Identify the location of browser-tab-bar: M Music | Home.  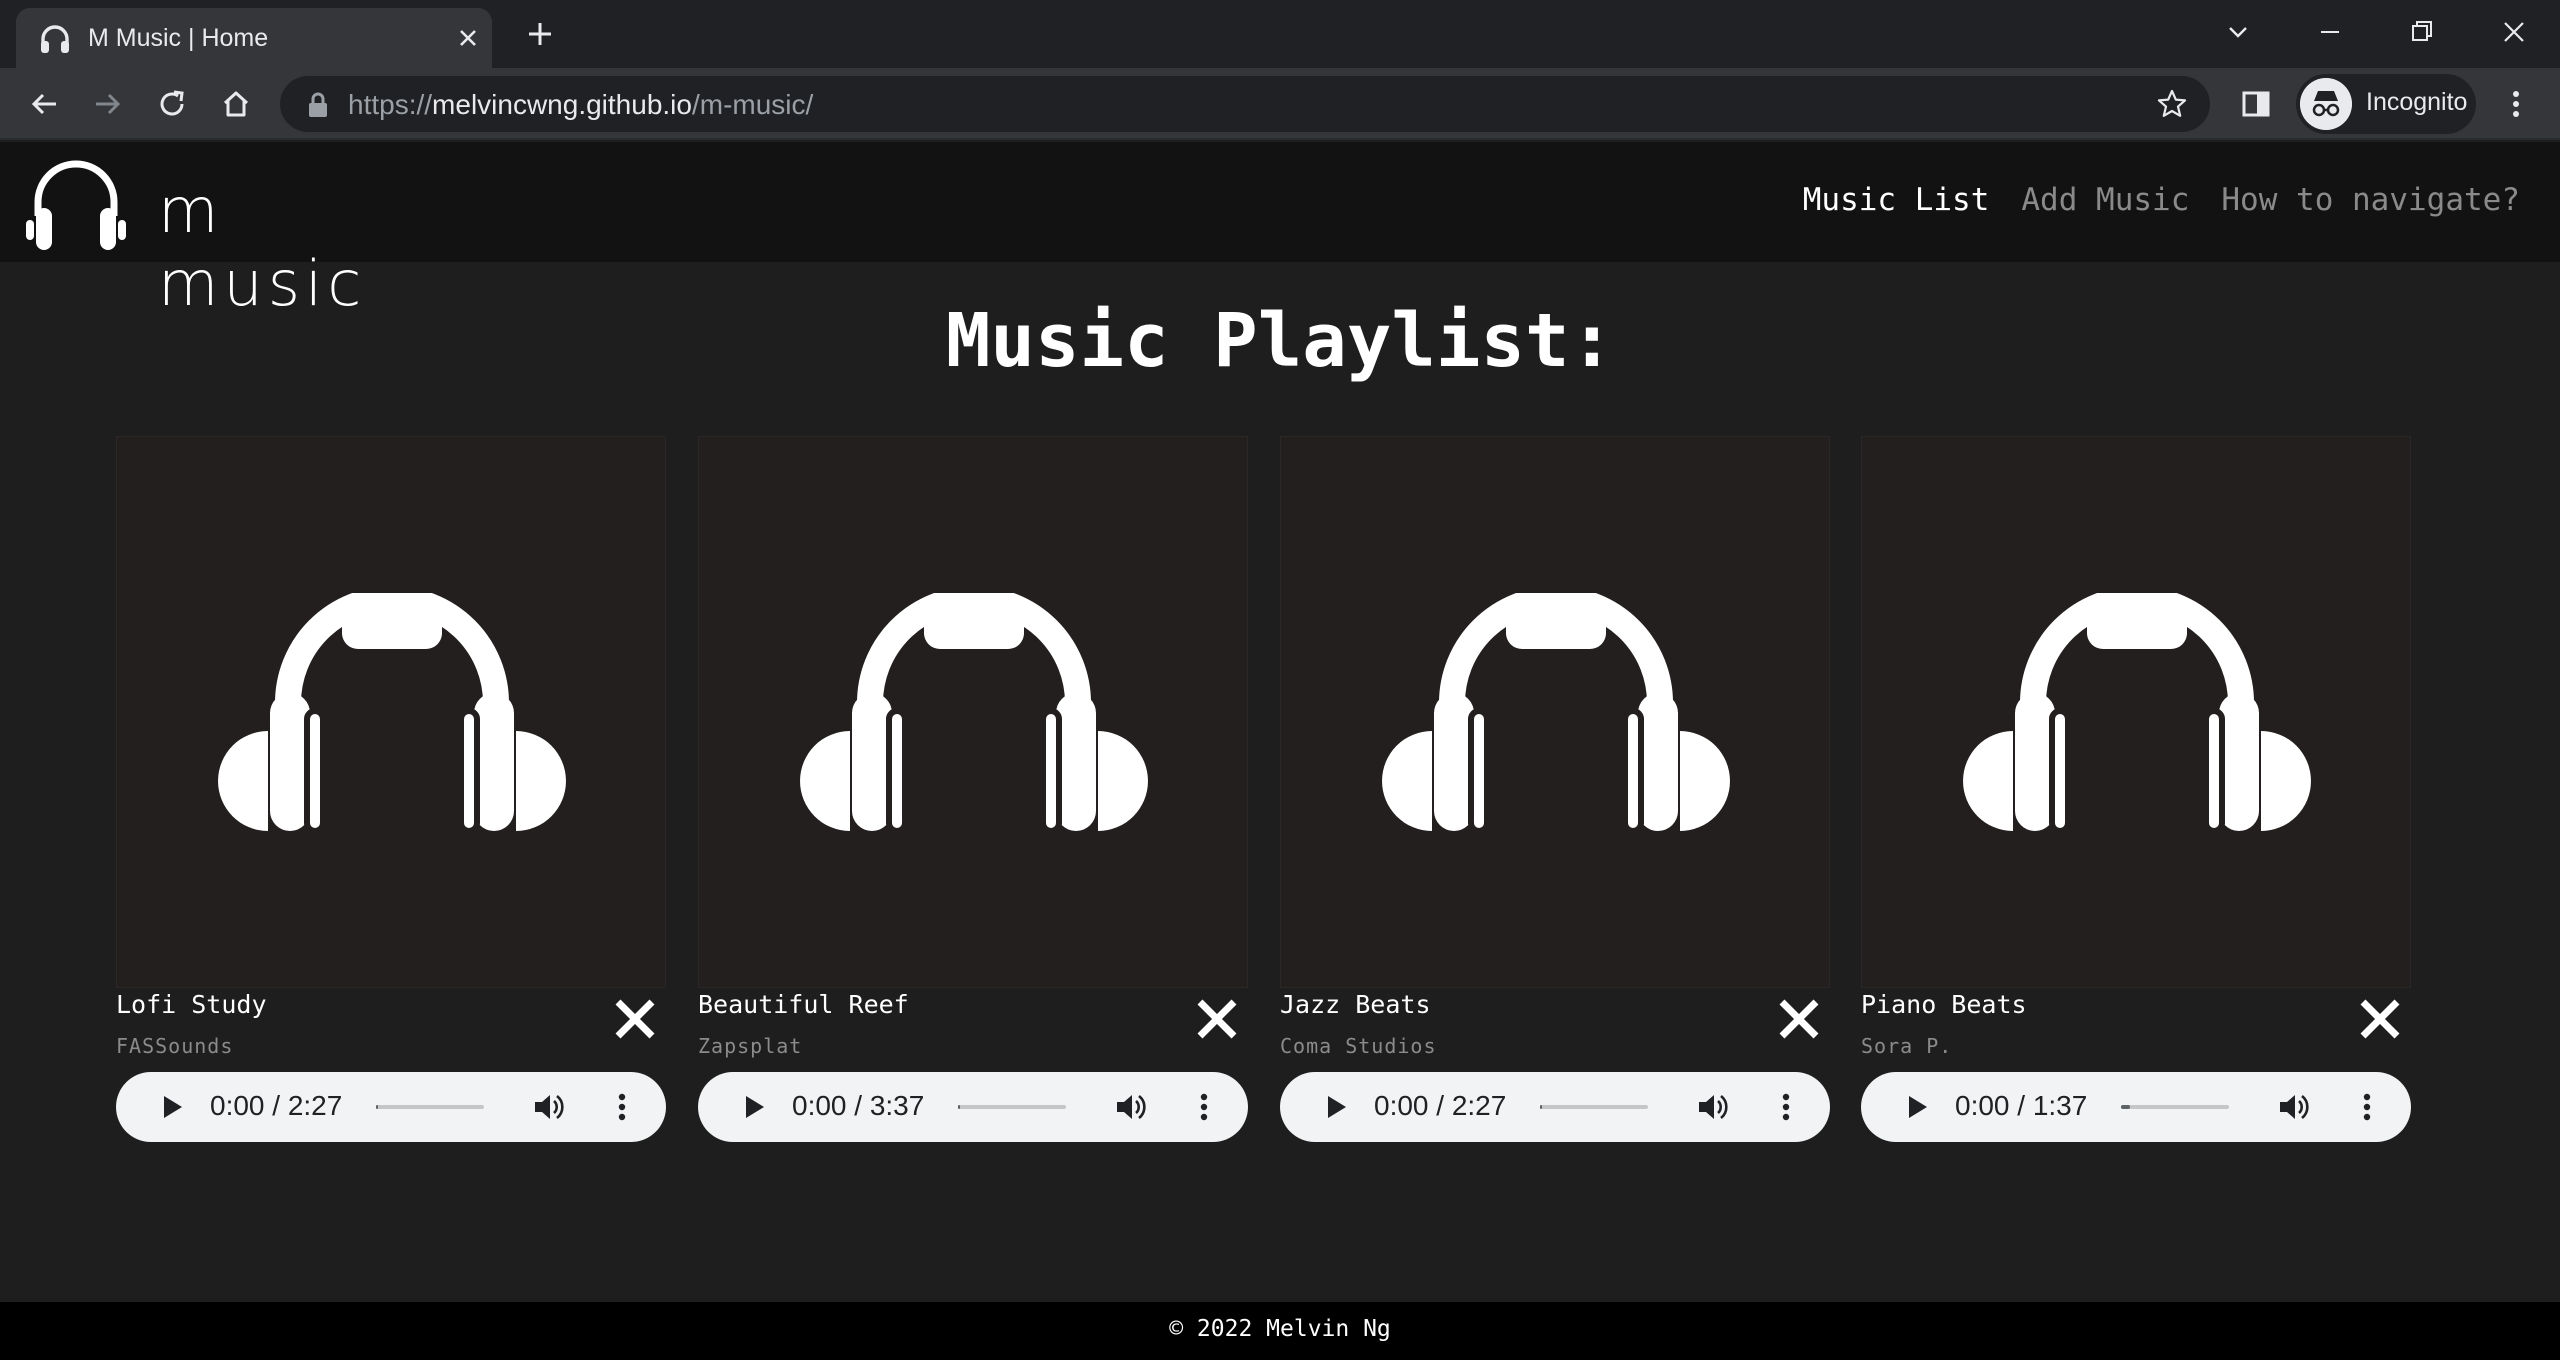
(1280, 34).